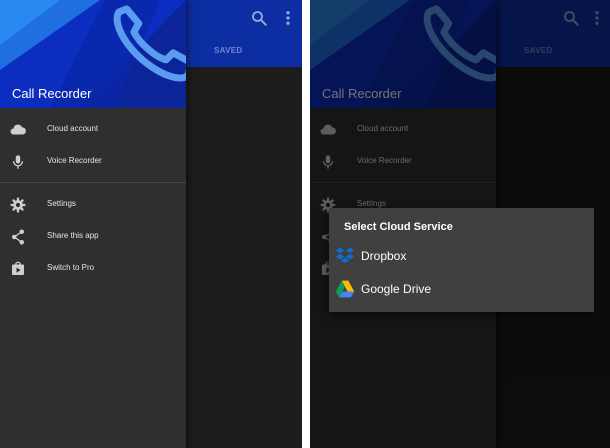 This screenshot has width=610, height=448. I want to click on menu-item-label: Switch to Pro, so click(71, 267).